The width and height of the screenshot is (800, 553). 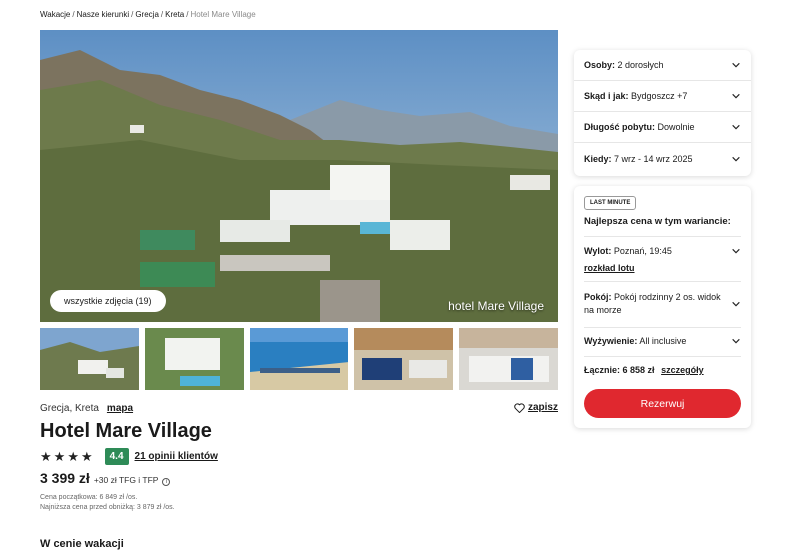 I want to click on all-photos-button: wszystkie zdjęcia (19), so click(x=108, y=301).